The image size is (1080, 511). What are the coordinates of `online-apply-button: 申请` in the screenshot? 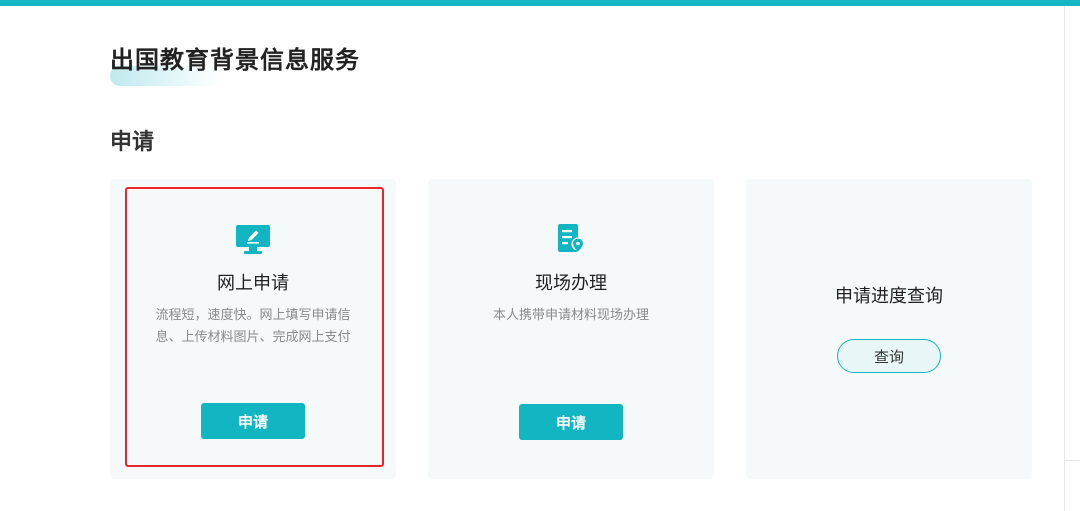 It's located at (253, 421).